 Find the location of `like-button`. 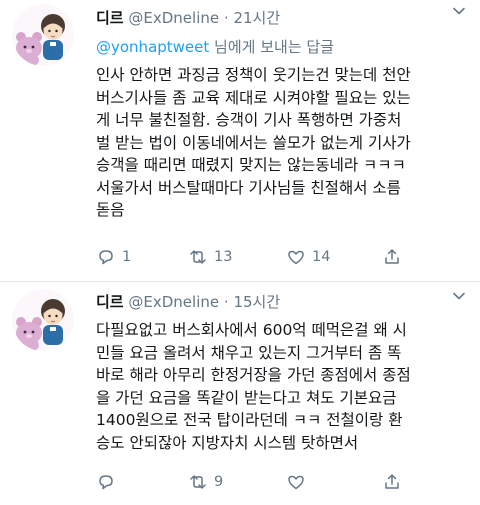

like-button is located at coordinates (334, 482).